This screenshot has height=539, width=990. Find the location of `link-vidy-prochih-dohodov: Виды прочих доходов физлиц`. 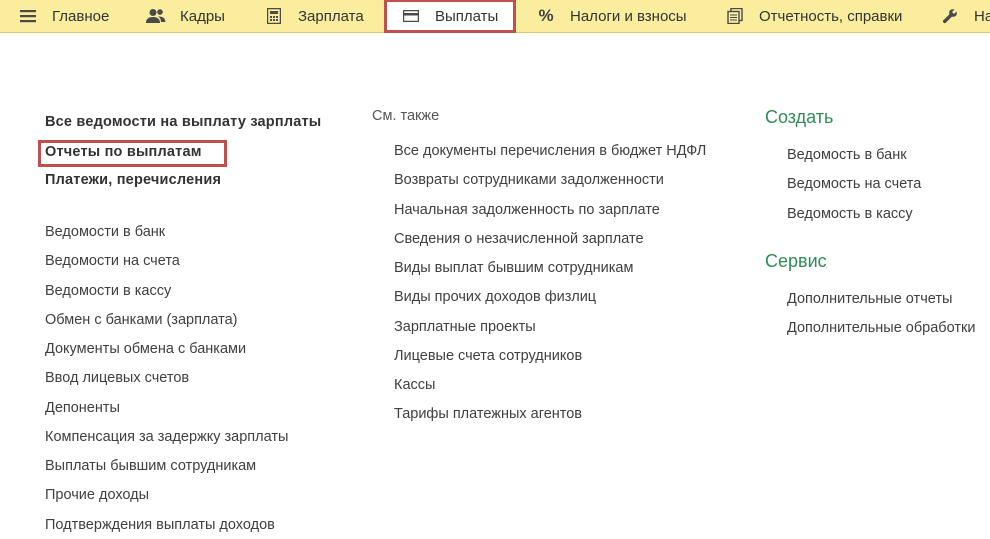

link-vidy-prochih-dohodov: Виды прочих доходов физлиц is located at coordinates (495, 297).